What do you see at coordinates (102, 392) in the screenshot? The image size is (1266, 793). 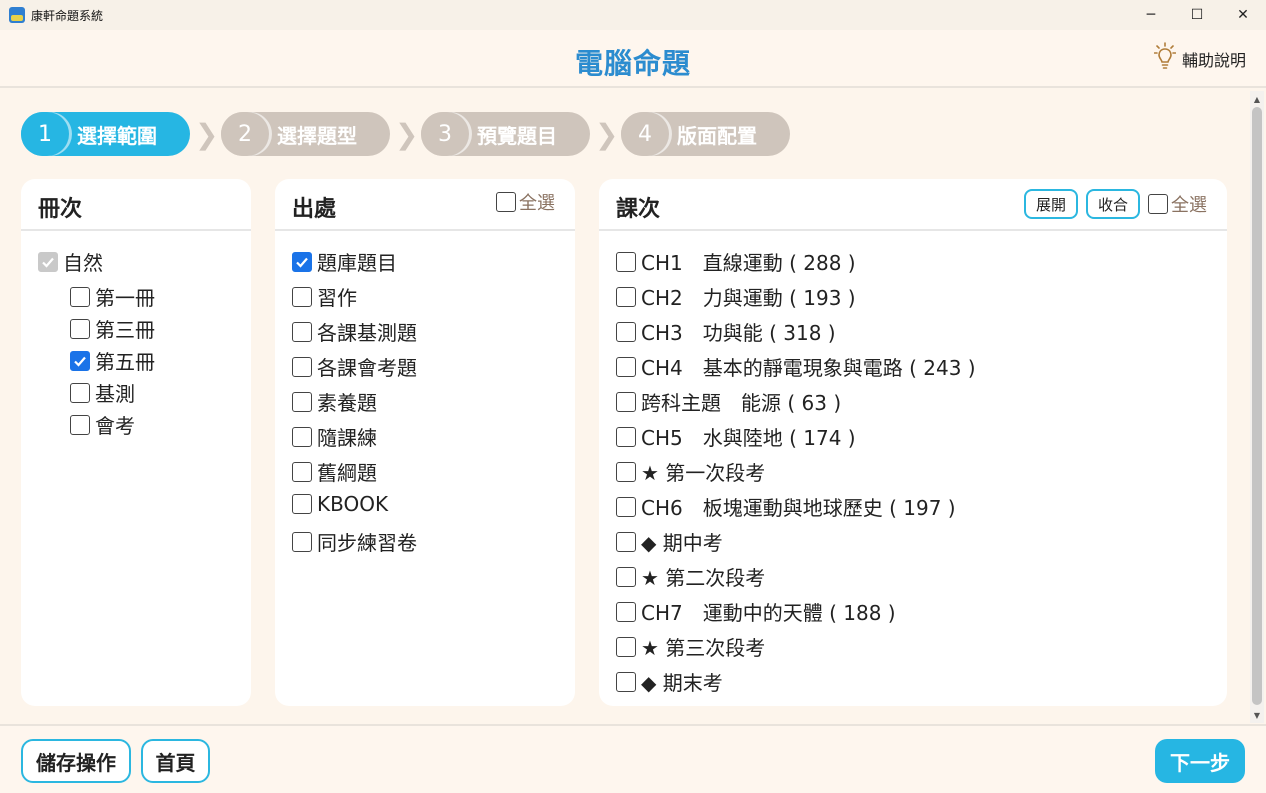 I see `volume-item: 基測` at bounding box center [102, 392].